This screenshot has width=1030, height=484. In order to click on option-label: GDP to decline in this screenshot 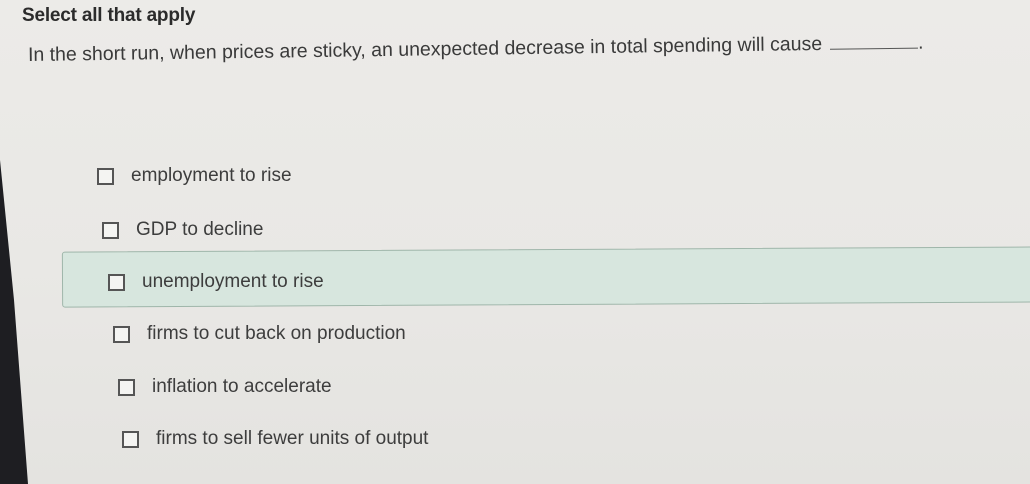, I will do `click(200, 229)`.